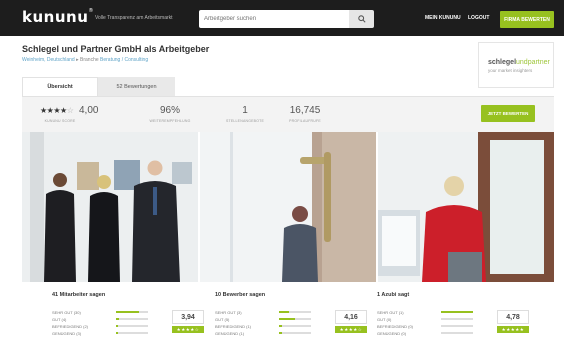 This screenshot has height=352, width=564. I want to click on jobs-value: 1, so click(245, 110).